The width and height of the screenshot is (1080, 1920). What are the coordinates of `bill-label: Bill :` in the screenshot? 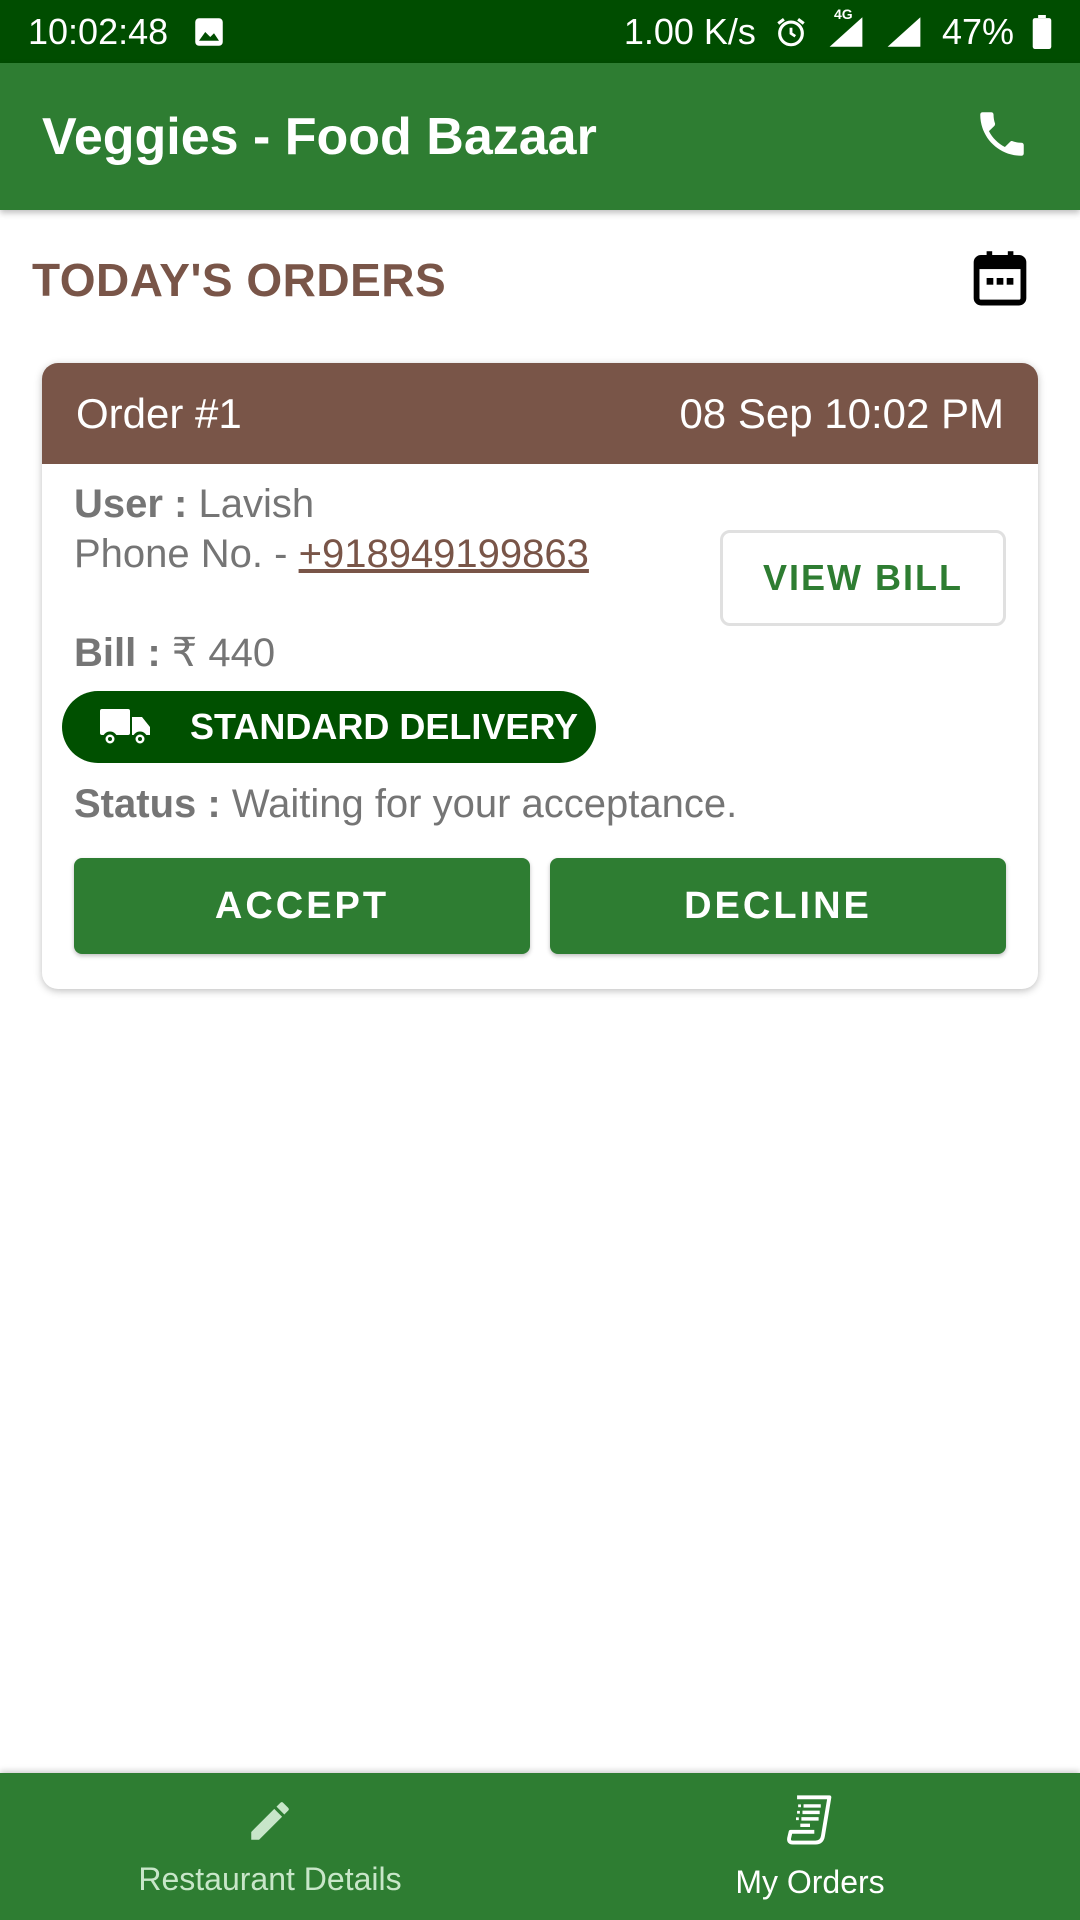 It's located at (117, 653).